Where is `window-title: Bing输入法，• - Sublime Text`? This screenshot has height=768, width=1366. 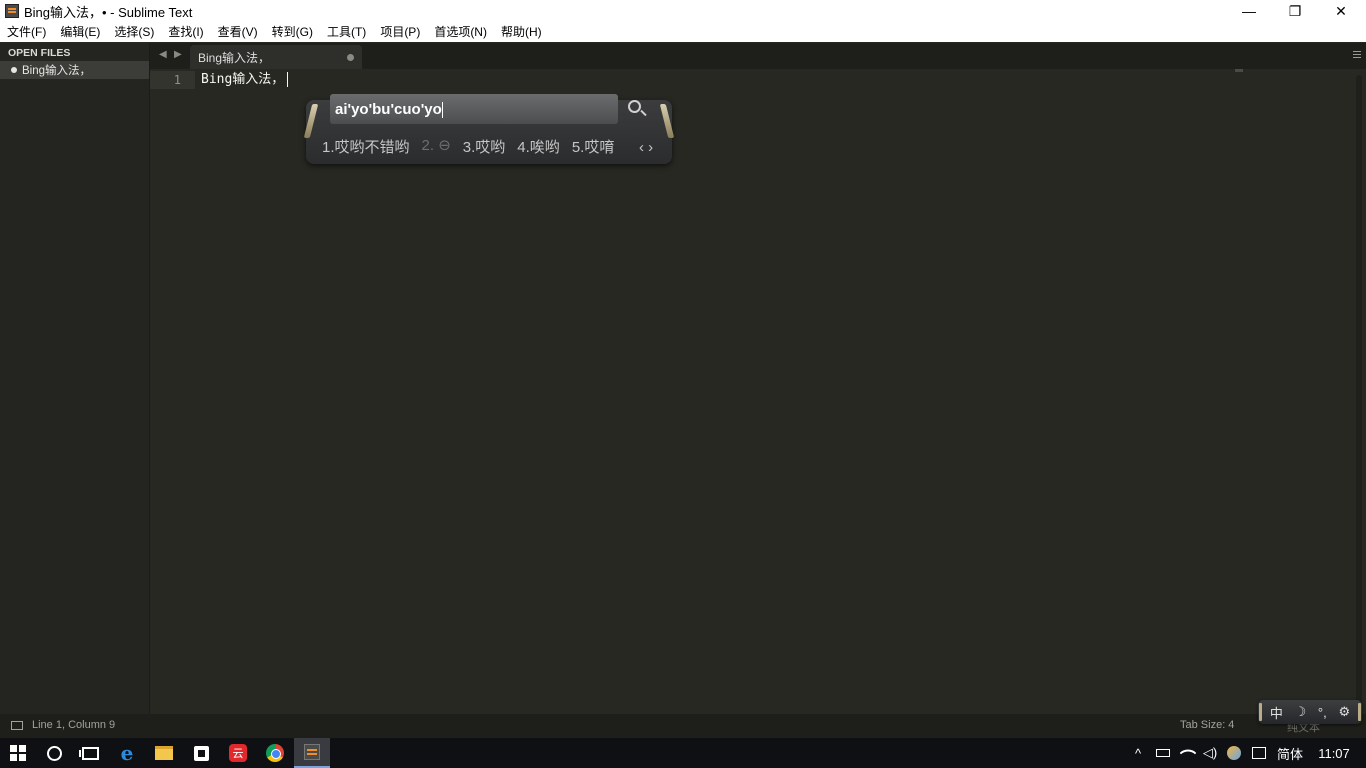 window-title: Bing输入法，• - Sublime Text is located at coordinates (108, 12).